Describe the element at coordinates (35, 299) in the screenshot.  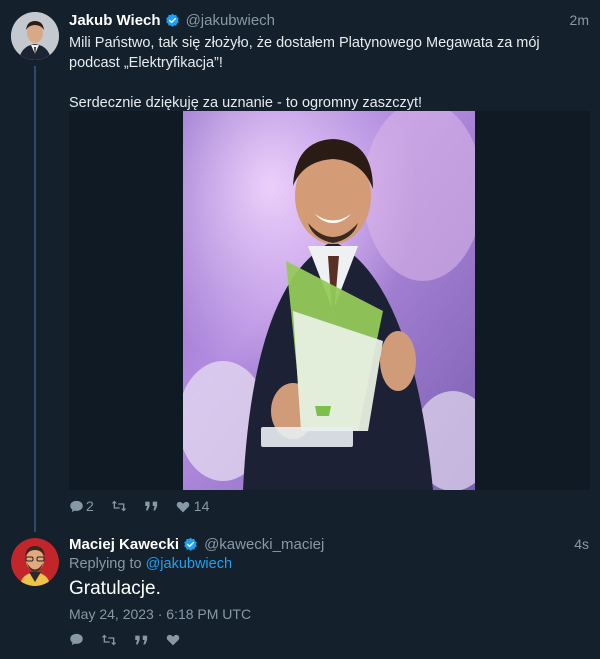
I see `thread-connector` at that location.